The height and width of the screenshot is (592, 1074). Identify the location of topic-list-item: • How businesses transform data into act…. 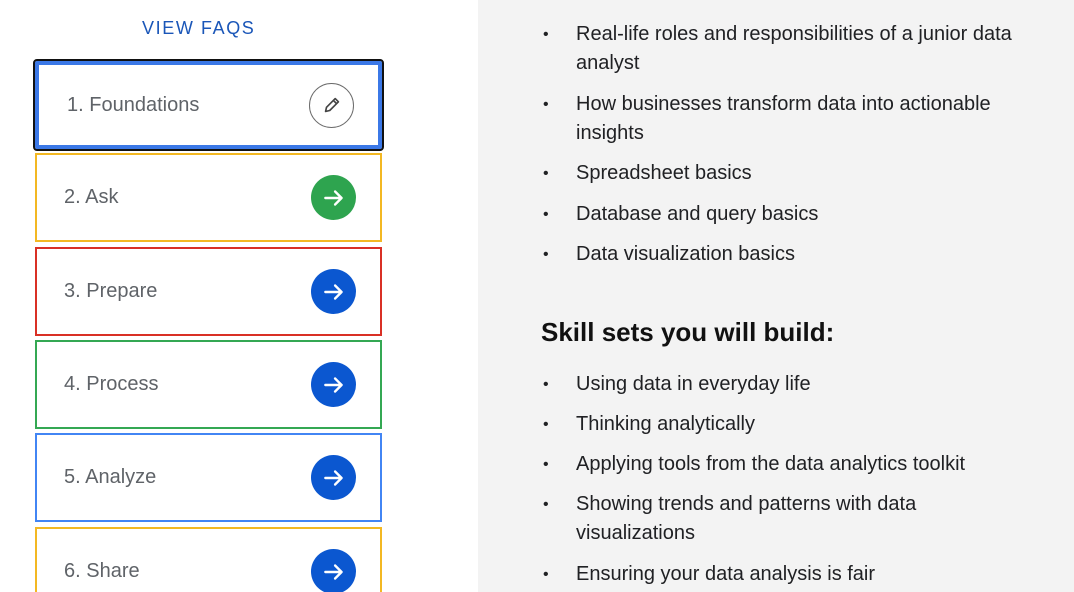
(783, 119).